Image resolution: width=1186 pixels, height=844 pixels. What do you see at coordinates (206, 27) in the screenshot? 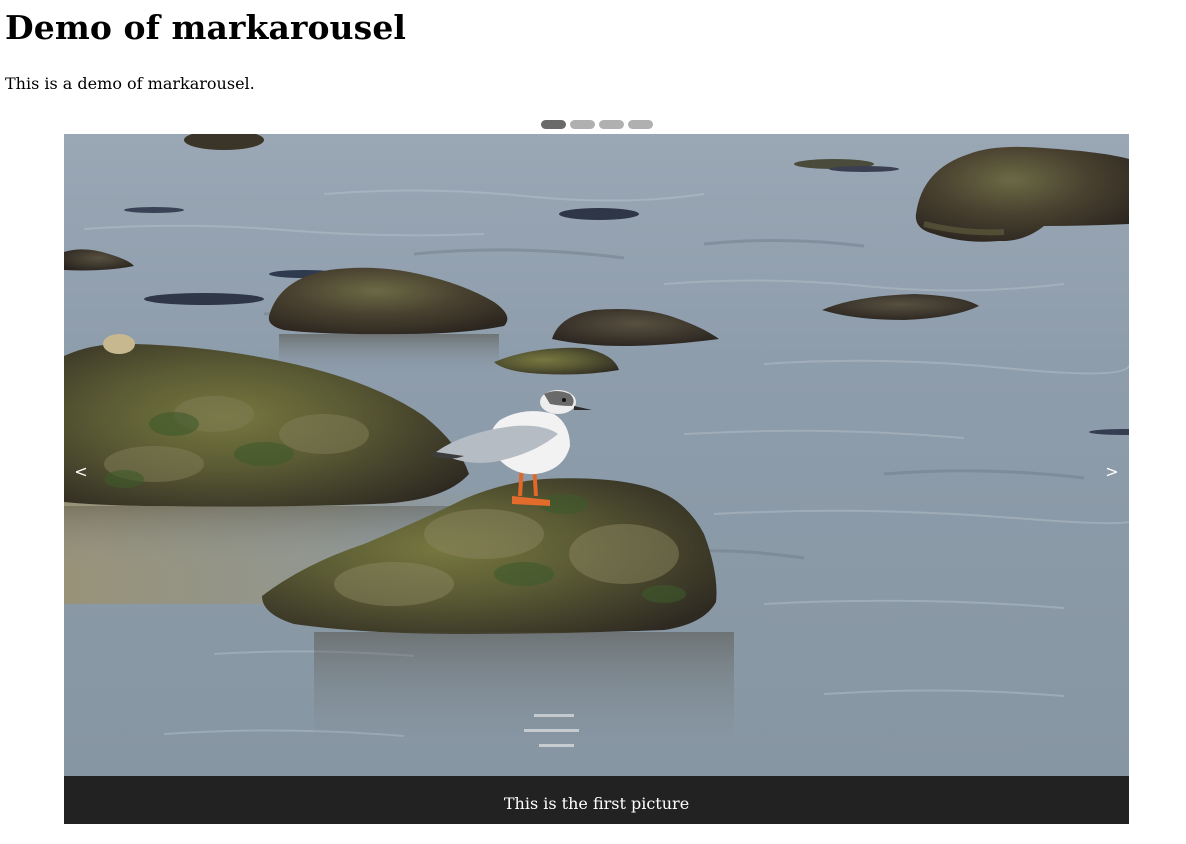
I see `page-title: Demo of markarousel` at bounding box center [206, 27].